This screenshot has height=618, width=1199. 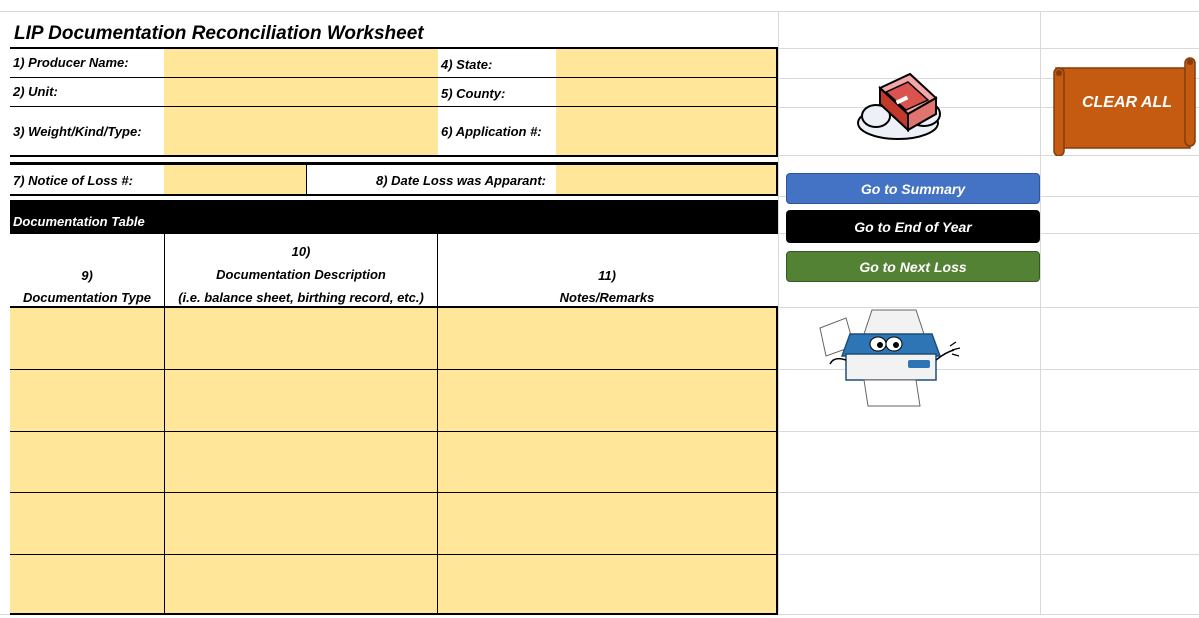 I want to click on date-loss-apparent-input, so click(x=666, y=180).